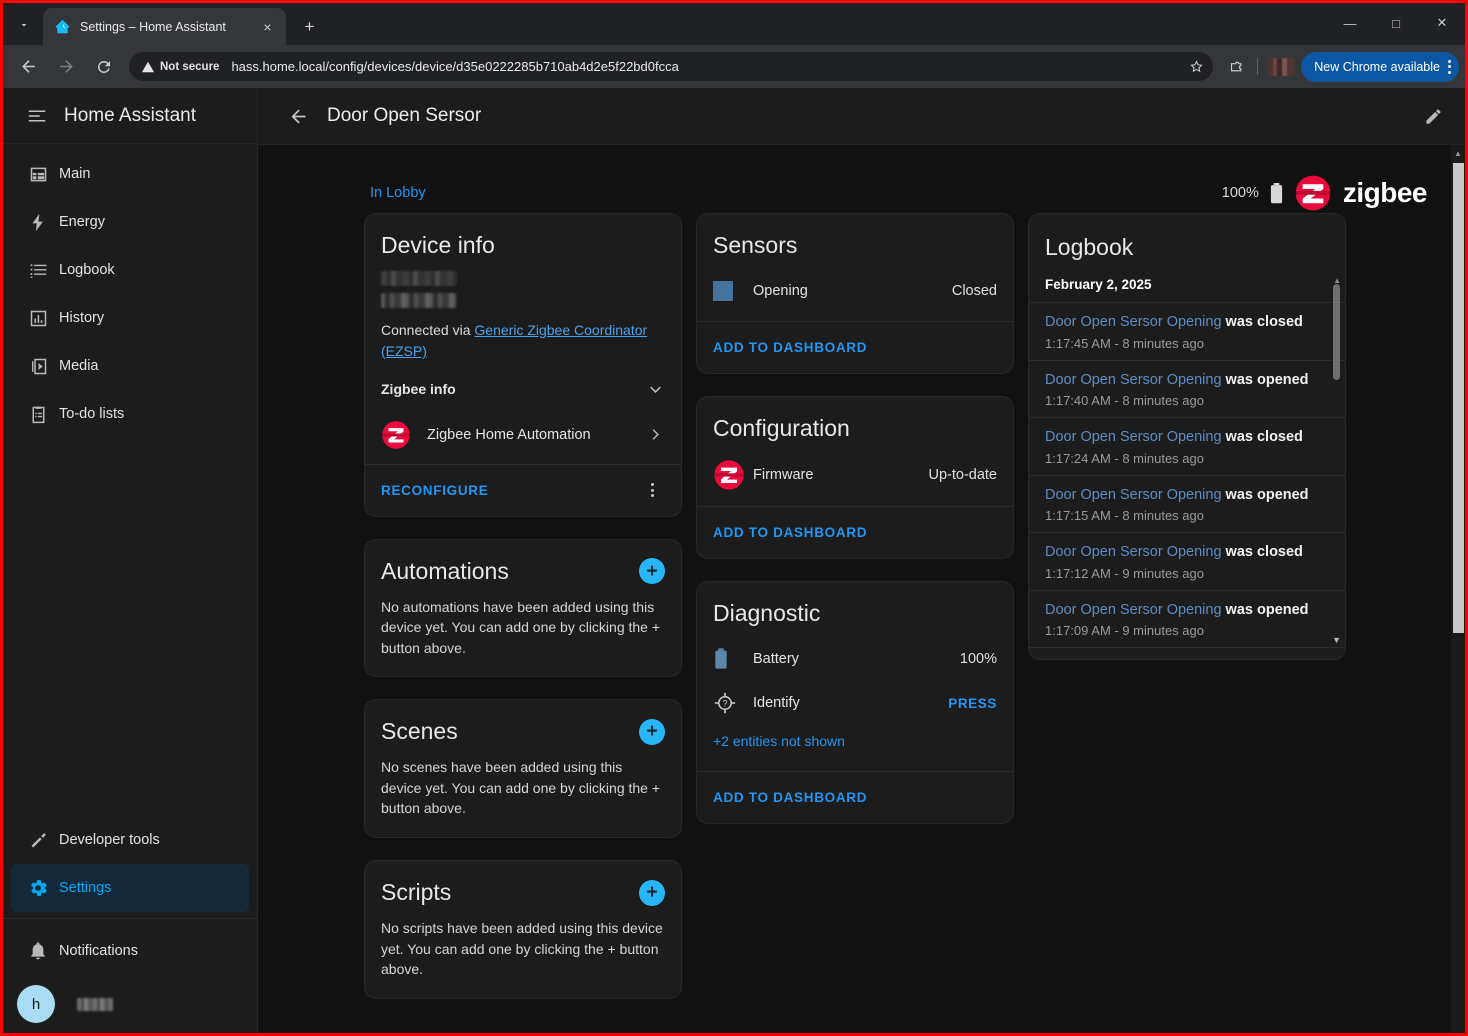 This screenshot has width=1468, height=1036. I want to click on sidebar-user: h, so click(130, 1004).